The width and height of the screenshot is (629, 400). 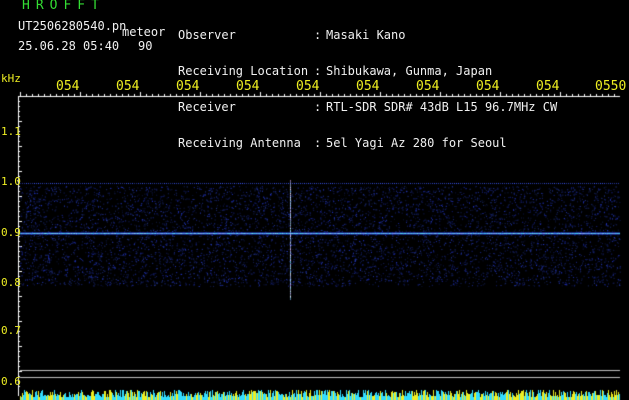 I want to click on observer-label: Observer, so click(x=207, y=35).